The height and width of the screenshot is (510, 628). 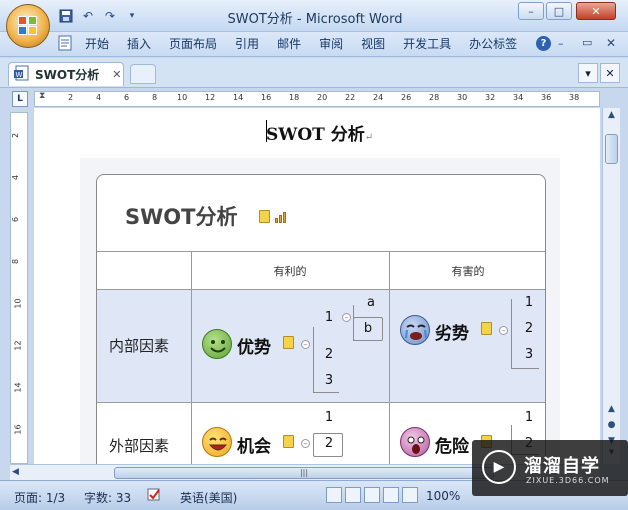 What do you see at coordinates (304, 473) in the screenshot?
I see `horizontal-scroll-thumb: |||` at bounding box center [304, 473].